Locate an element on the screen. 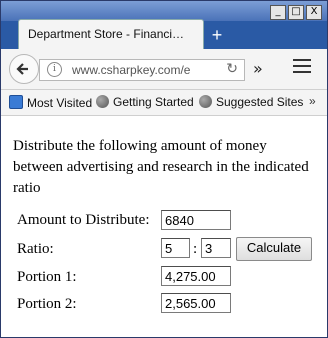  ratio-colon: : is located at coordinates (195, 249).